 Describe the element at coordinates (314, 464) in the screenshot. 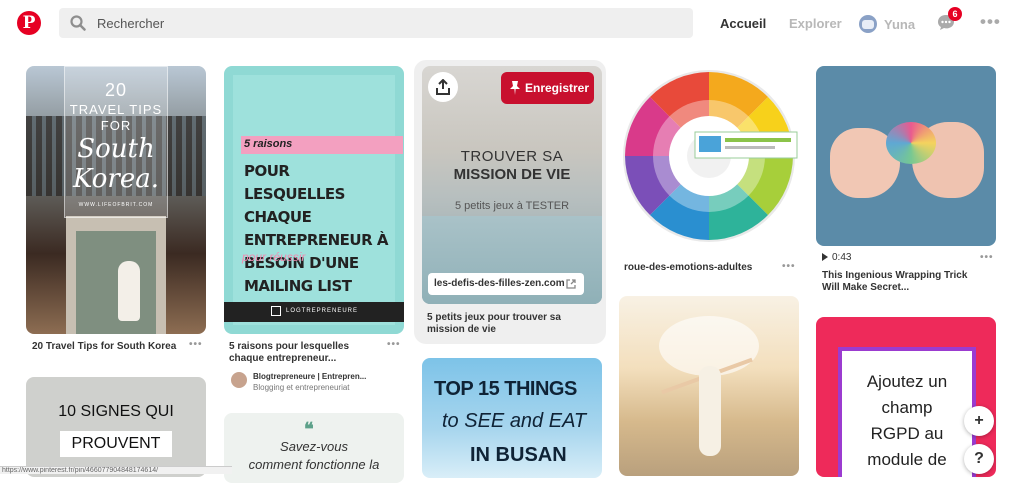

I see `overlay-text: comment fonctionne la` at that location.